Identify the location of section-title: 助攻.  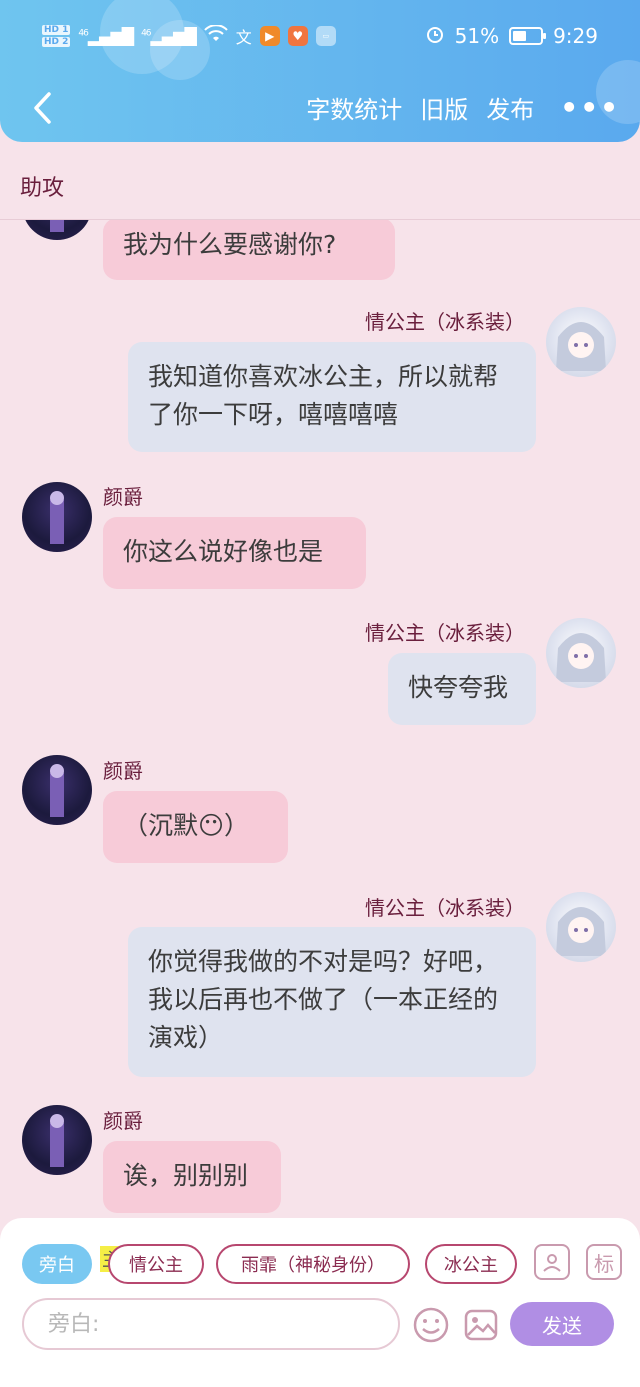
(320, 181).